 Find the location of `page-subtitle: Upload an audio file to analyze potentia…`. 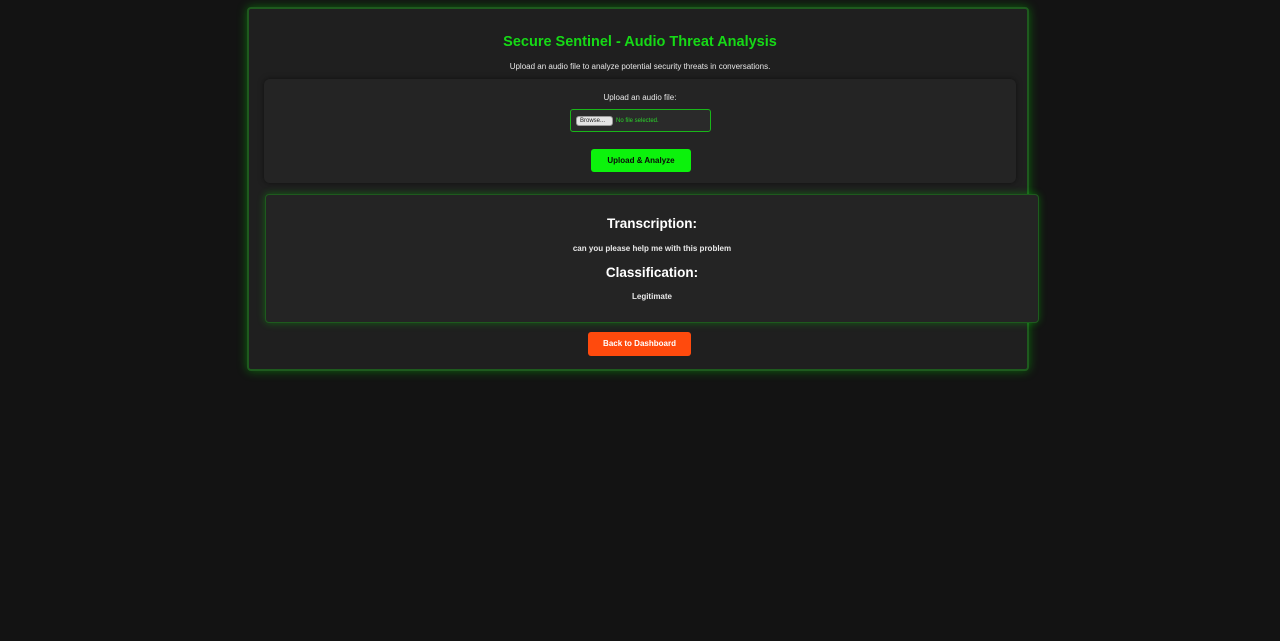

page-subtitle: Upload an audio file to analyze potentia… is located at coordinates (640, 66).